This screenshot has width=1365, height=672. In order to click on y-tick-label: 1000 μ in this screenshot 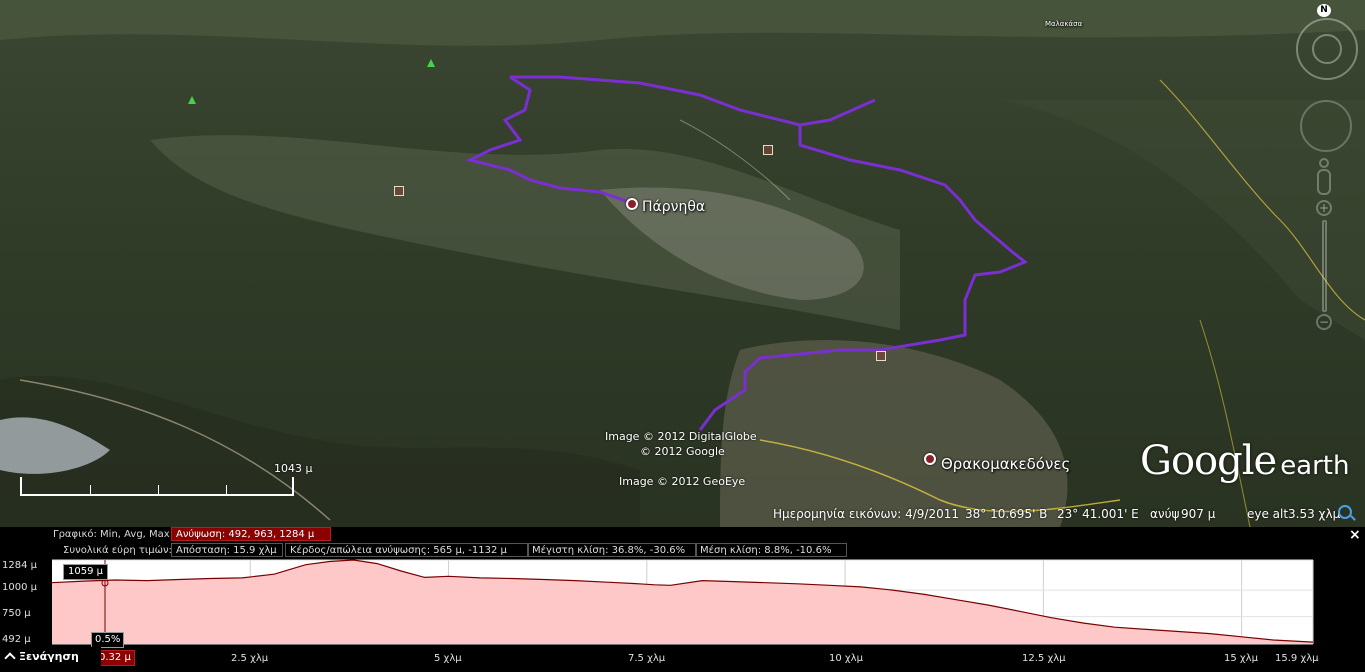, I will do `click(19, 587)`.